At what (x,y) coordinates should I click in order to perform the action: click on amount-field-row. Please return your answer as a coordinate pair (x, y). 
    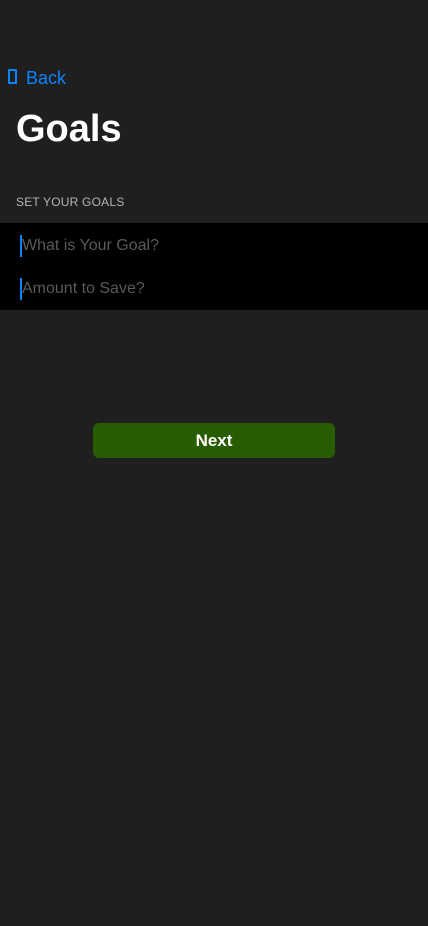
    Looking at the image, I should click on (215, 289).